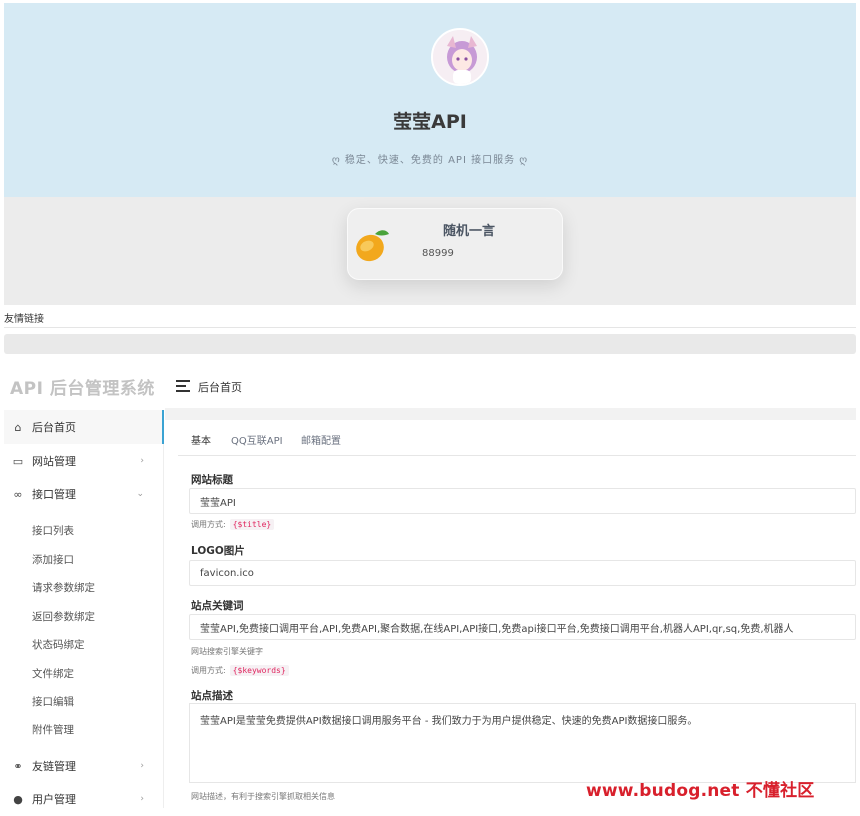 Image resolution: width=860 pixels, height=816 pixels. What do you see at coordinates (63, 587) in the screenshot?
I see `sidebar-subitem-request-params: 请求参数绑定` at bounding box center [63, 587].